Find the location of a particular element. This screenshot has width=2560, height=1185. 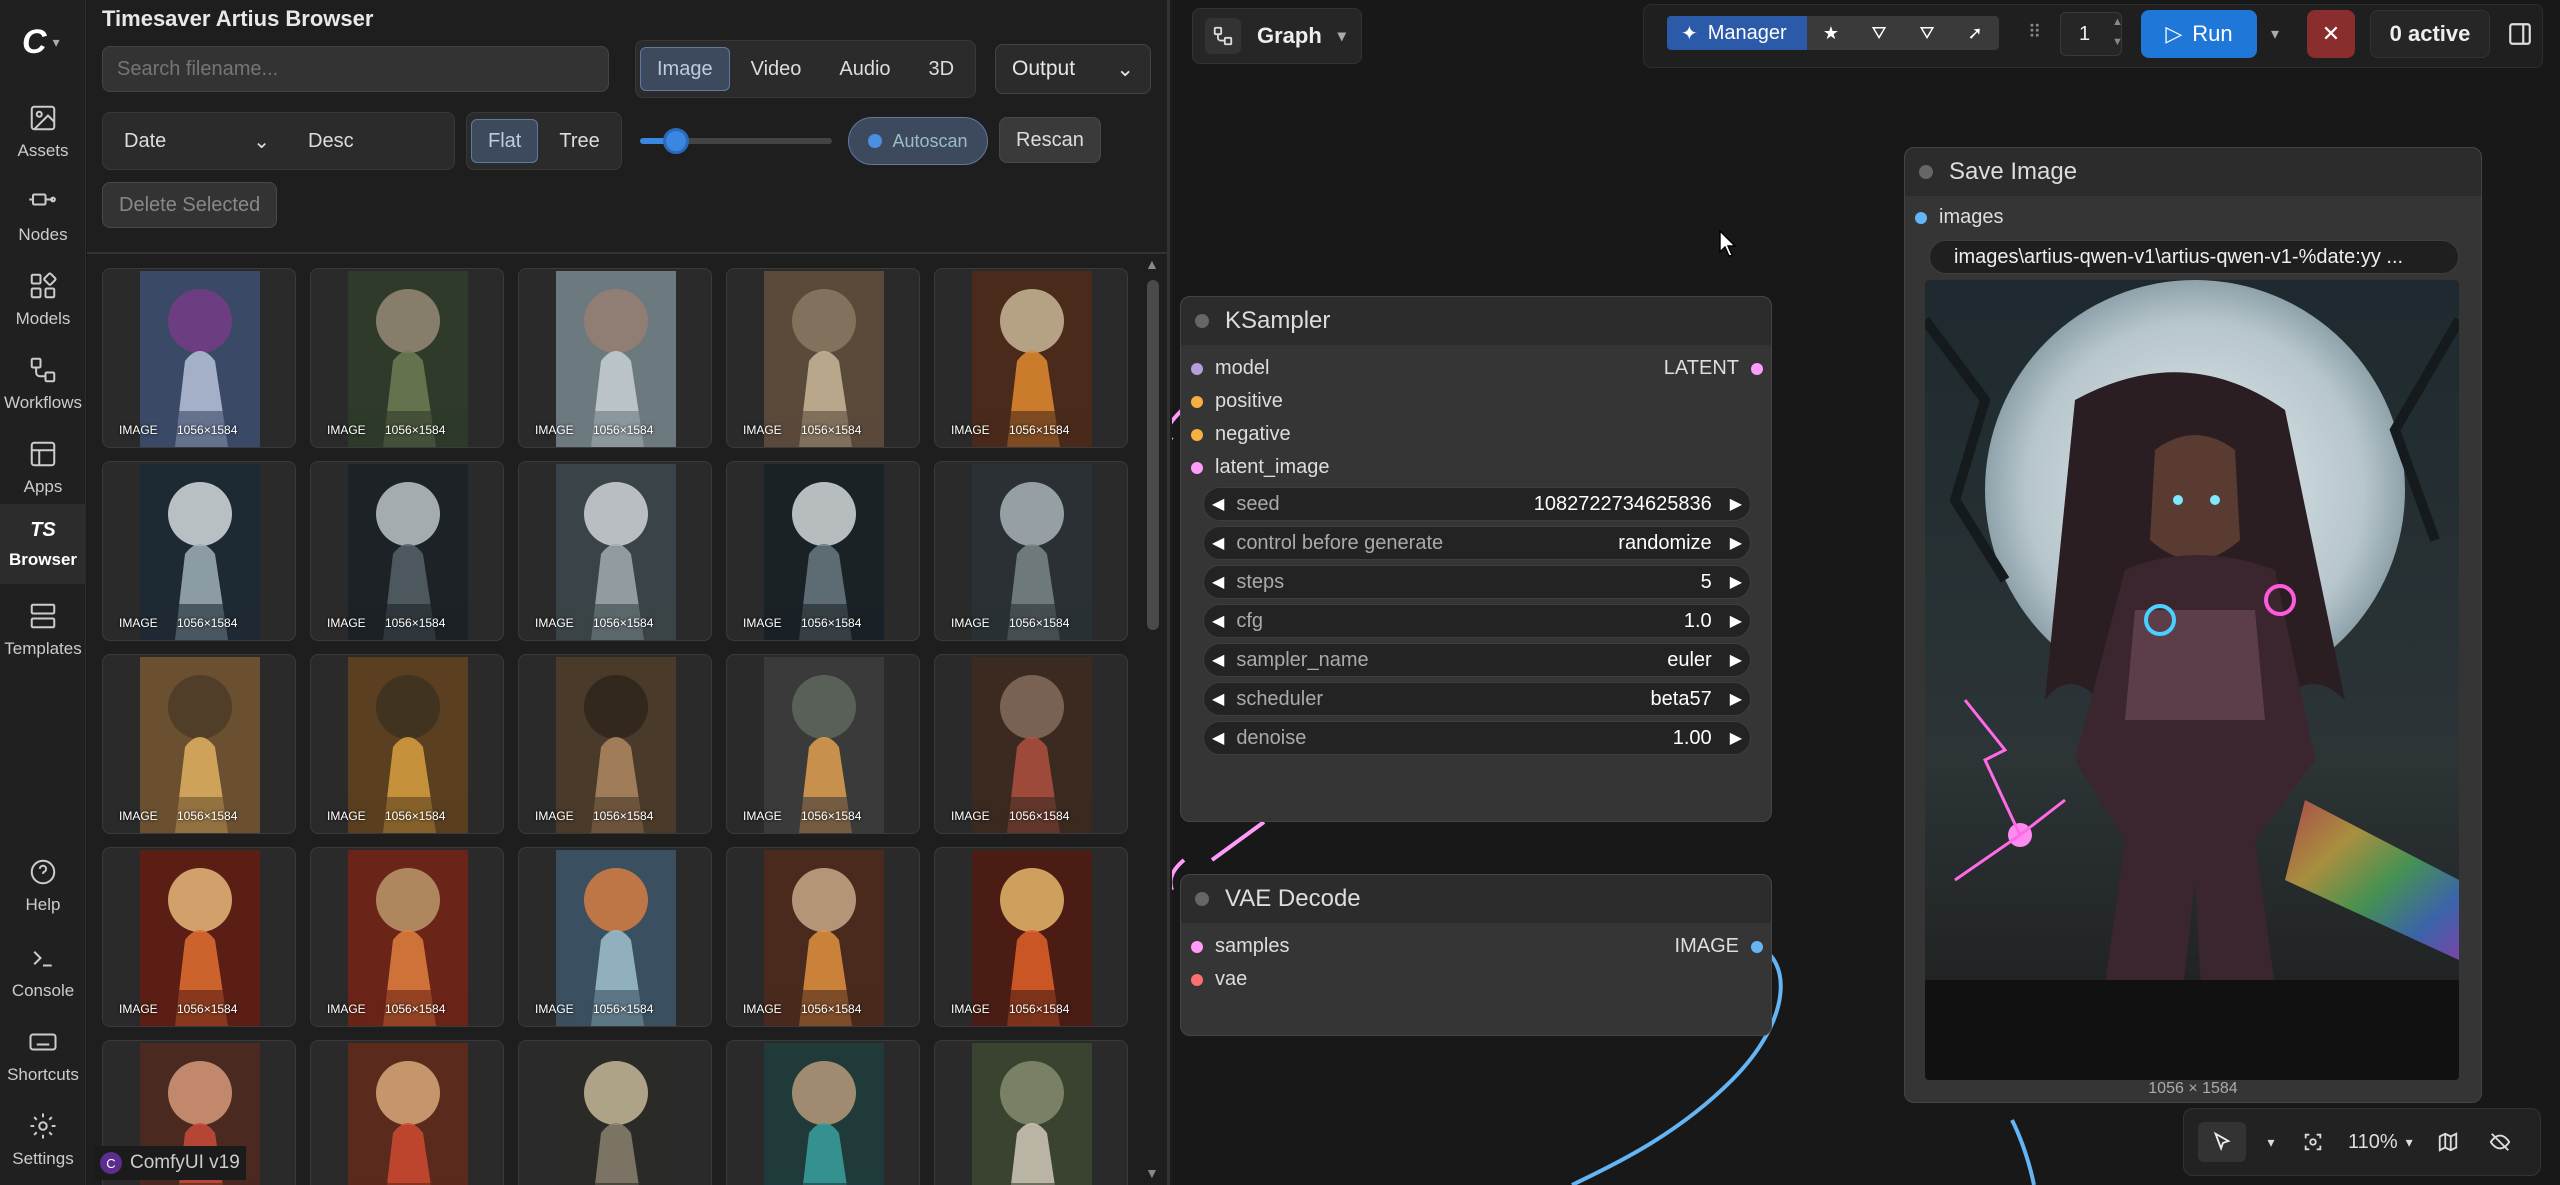

thumb-size-slider is located at coordinates (736, 141).